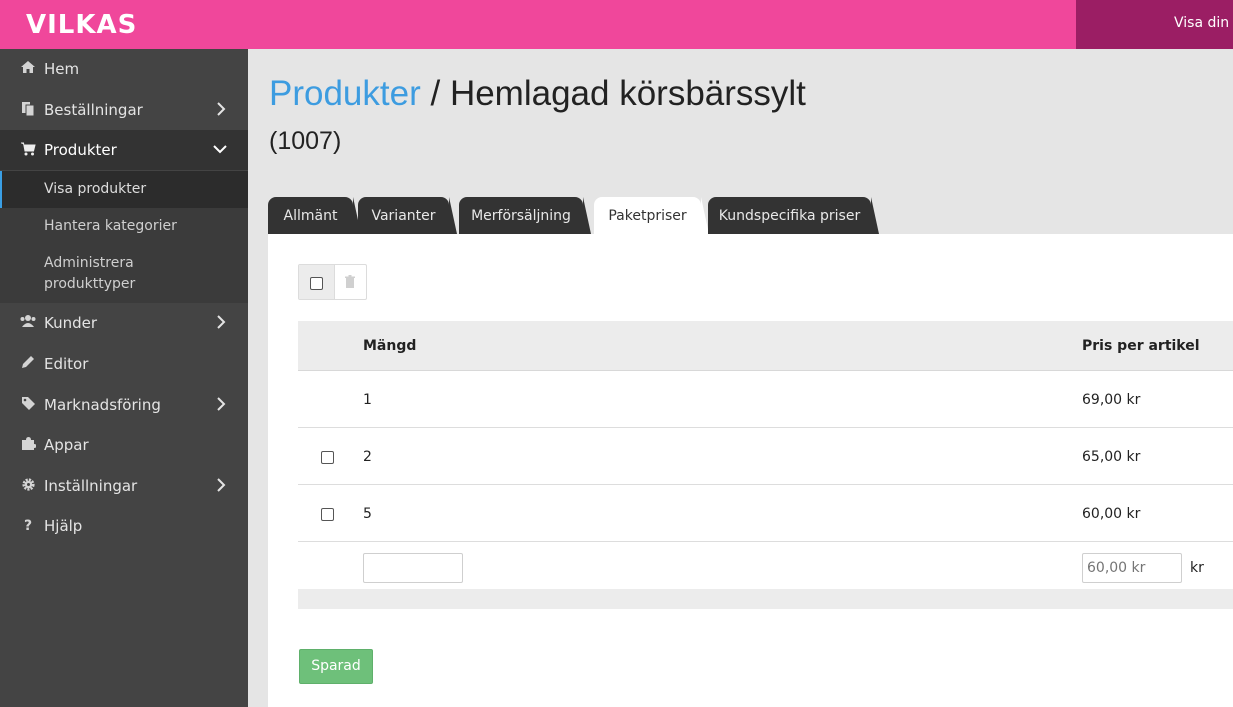  I want to click on sidebar-item-produkter: Produkter, so click(124, 150).